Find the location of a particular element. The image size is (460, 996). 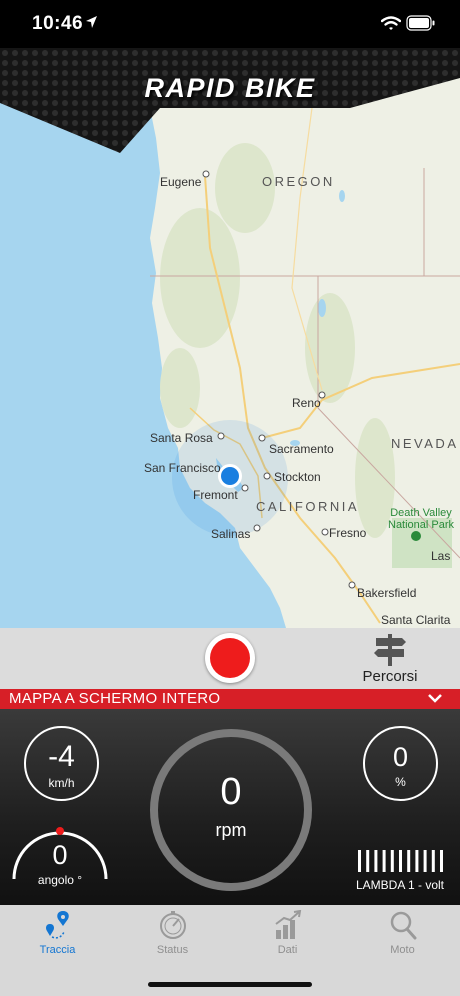

wifi-icon is located at coordinates (391, 23).